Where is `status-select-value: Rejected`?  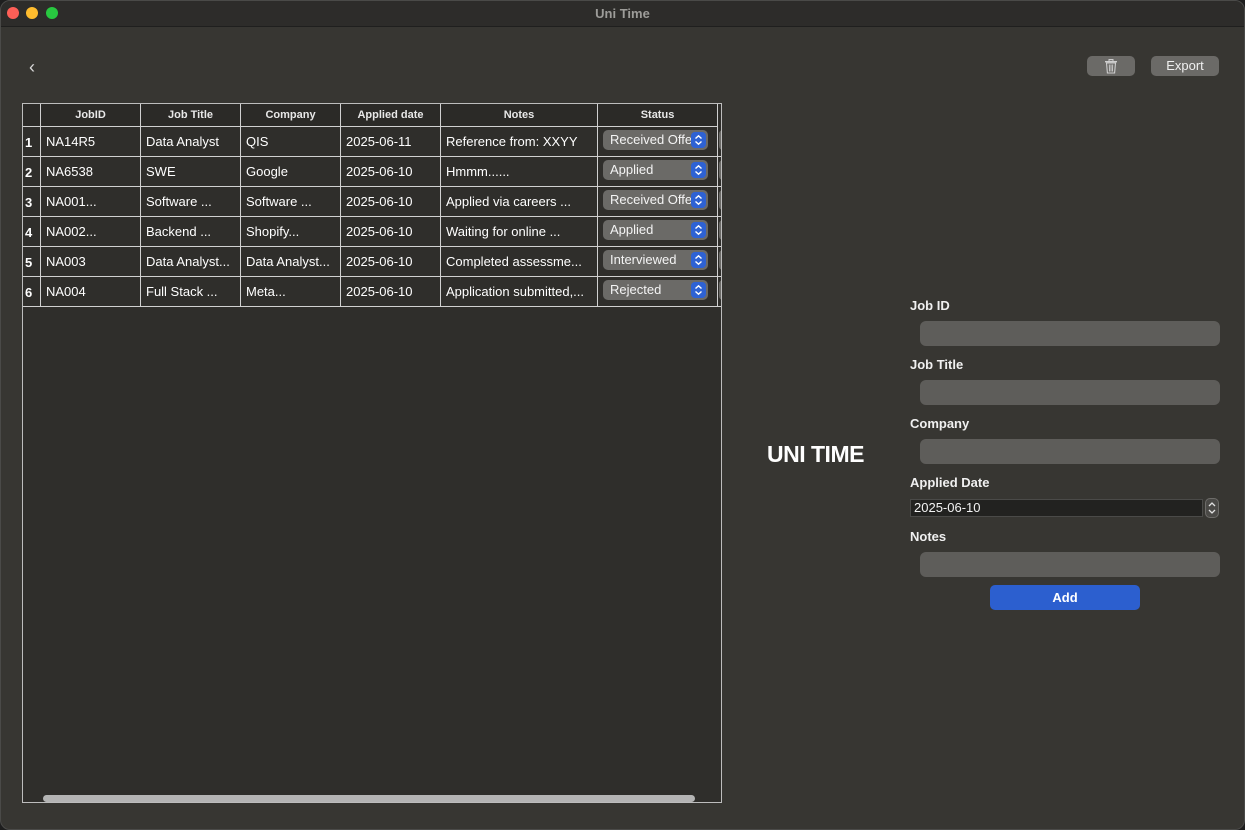 status-select-value: Rejected is located at coordinates (636, 289).